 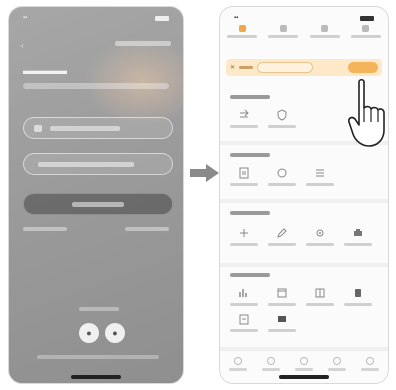 What do you see at coordinates (22, 45) in the screenshot?
I see `chevron-left-icon: ‹` at bounding box center [22, 45].